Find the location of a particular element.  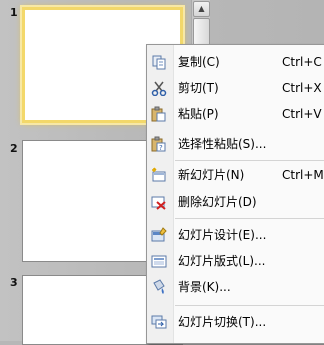

paste-special-icon: ? is located at coordinates (159, 144).